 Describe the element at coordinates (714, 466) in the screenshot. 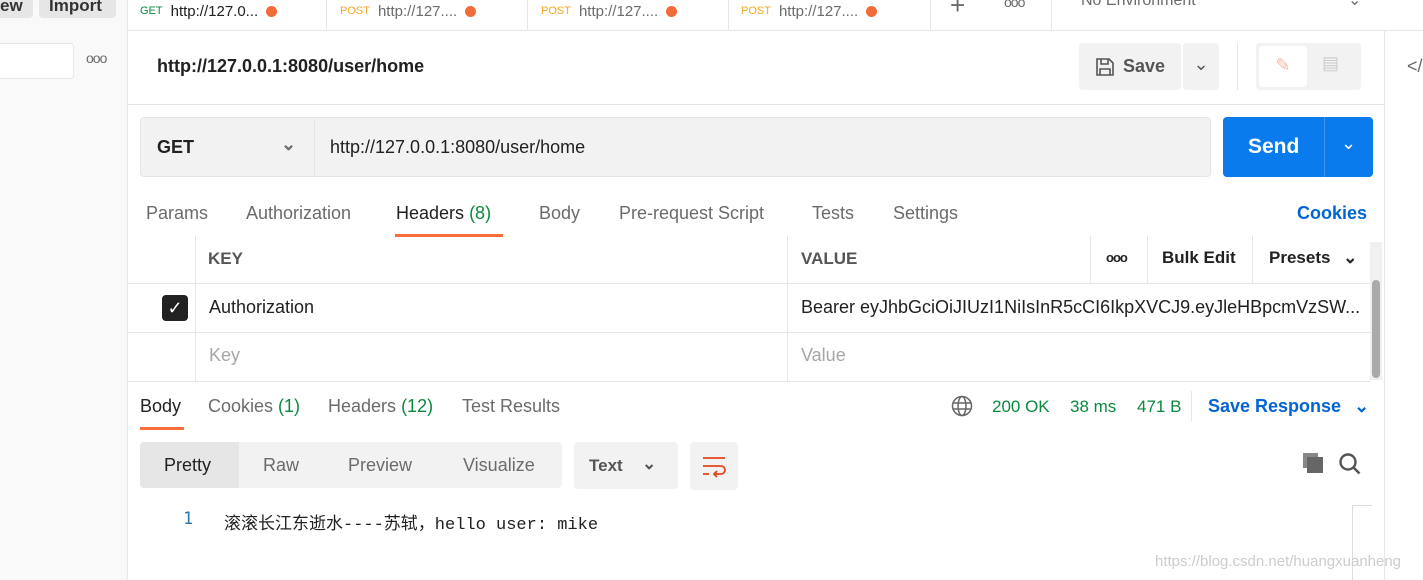

I see `wrap-lines-icon` at that location.